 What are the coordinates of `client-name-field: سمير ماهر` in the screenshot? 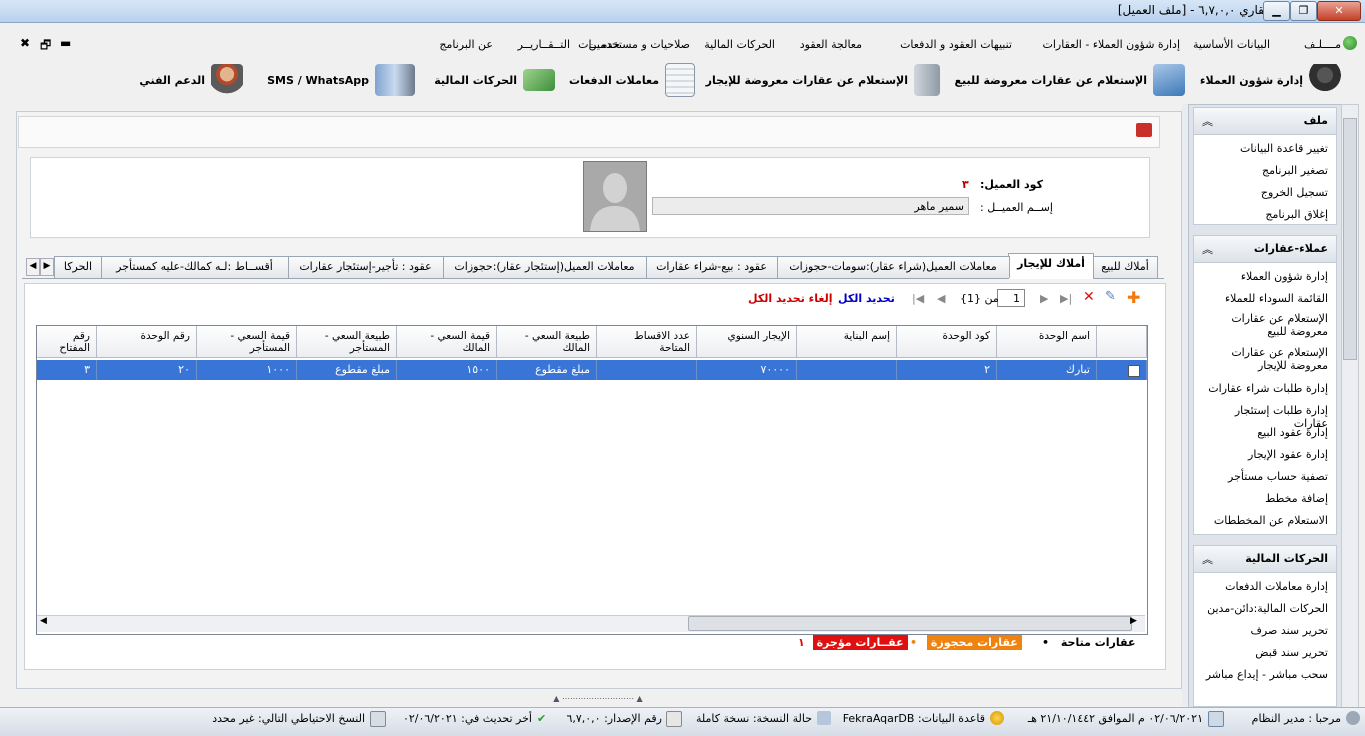 It's located at (810, 206).